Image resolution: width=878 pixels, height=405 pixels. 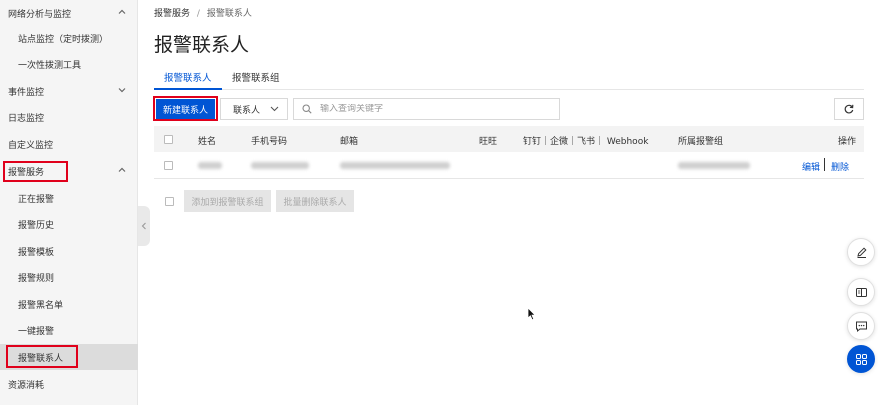 What do you see at coordinates (69, 91) in the screenshot?
I see `sidebar-item-event-monitoring: 事件监控` at bounding box center [69, 91].